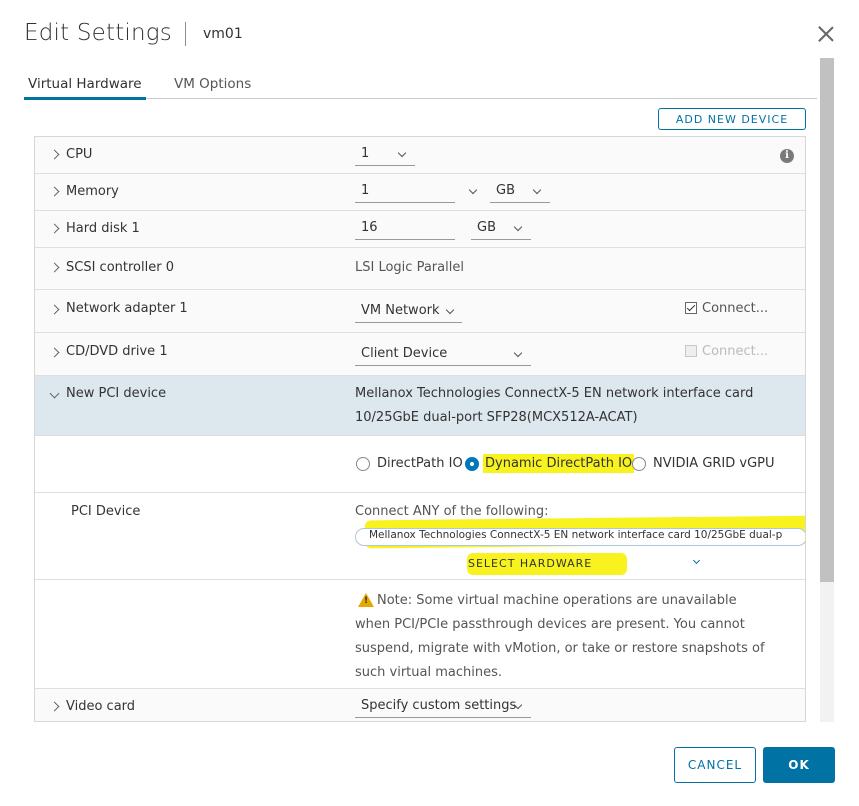 This screenshot has width=859, height=806. Describe the element at coordinates (501, 229) in the screenshot. I see `hard-disk-unit-select: GB` at that location.